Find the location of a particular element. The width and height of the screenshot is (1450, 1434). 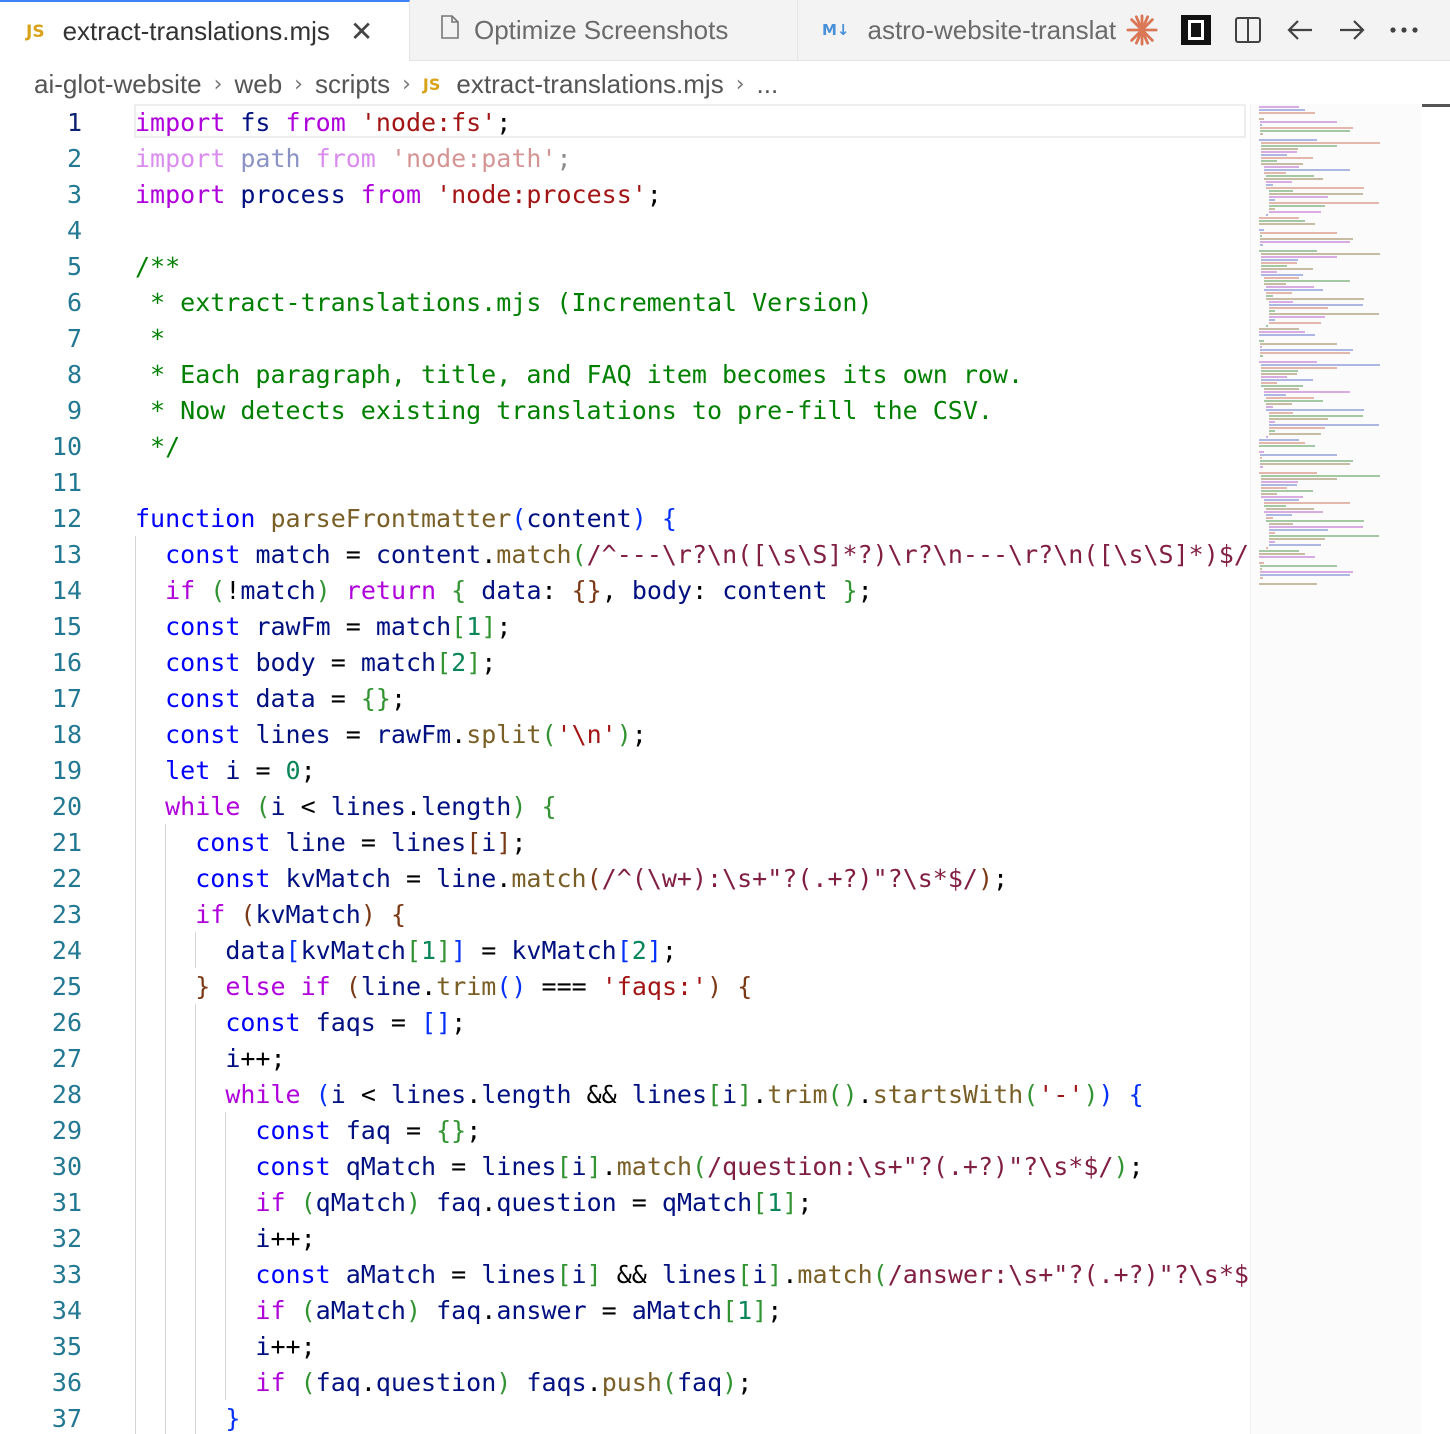

code-line: 7 * is located at coordinates (625, 338).